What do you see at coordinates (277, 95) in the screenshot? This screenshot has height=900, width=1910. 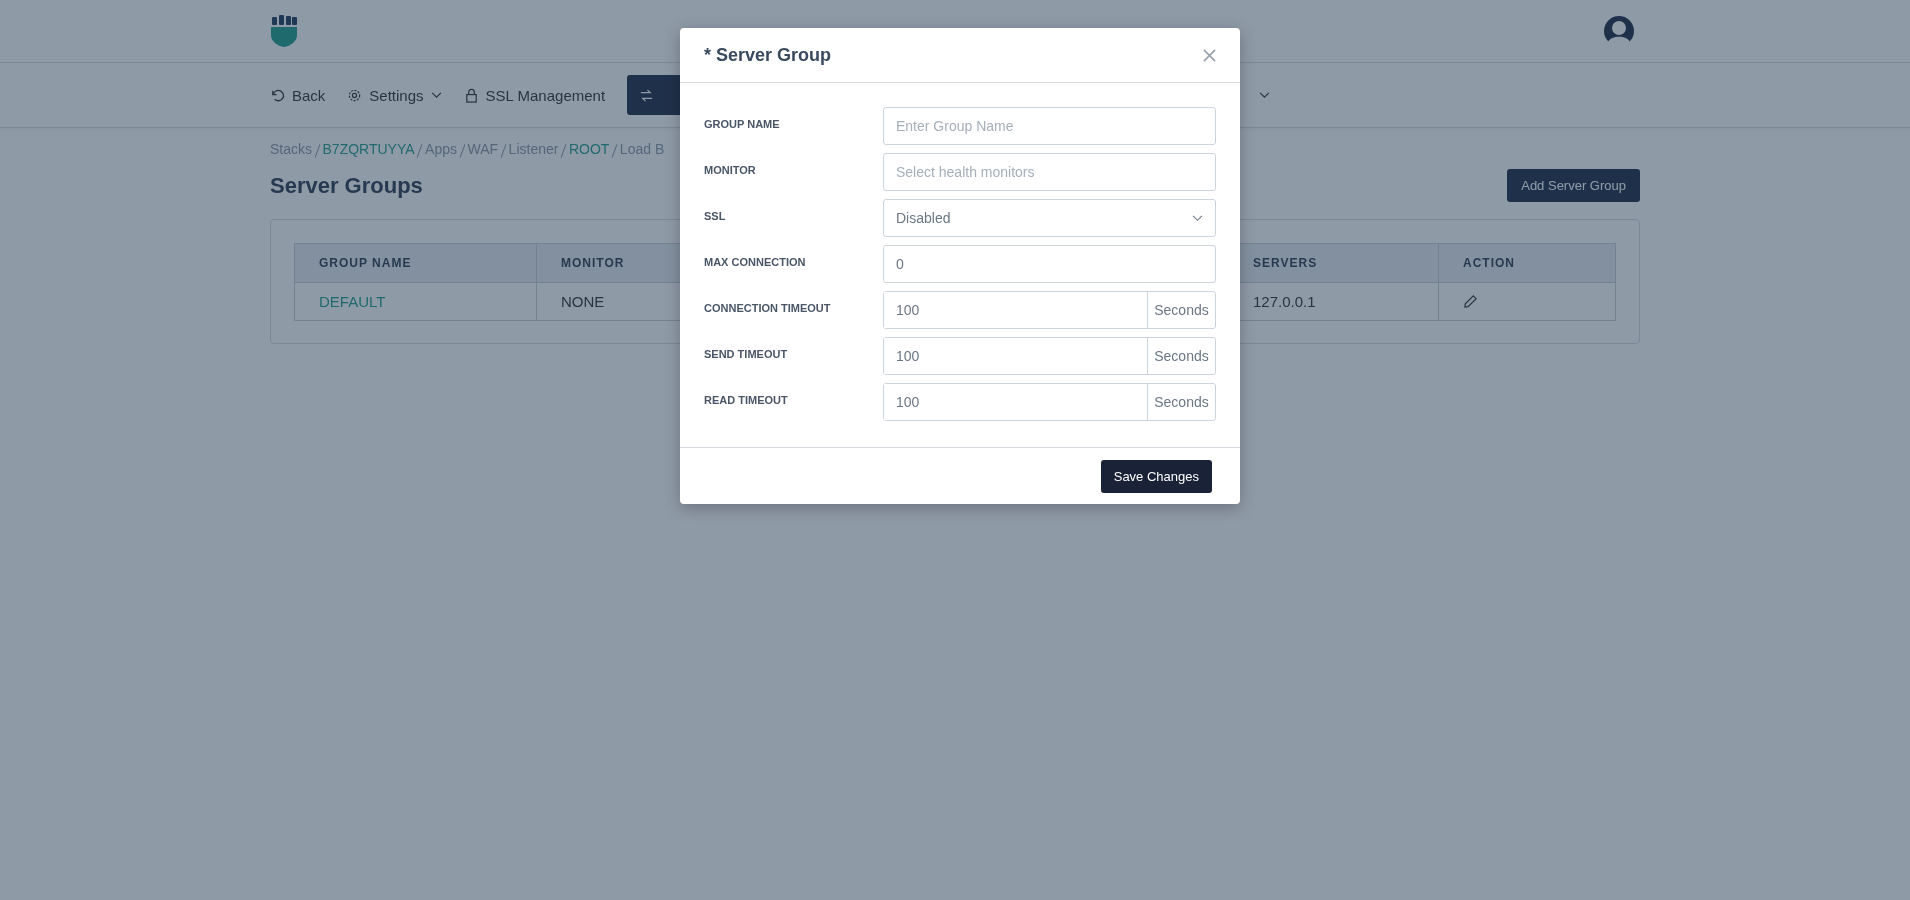 I see `undo-icon` at bounding box center [277, 95].